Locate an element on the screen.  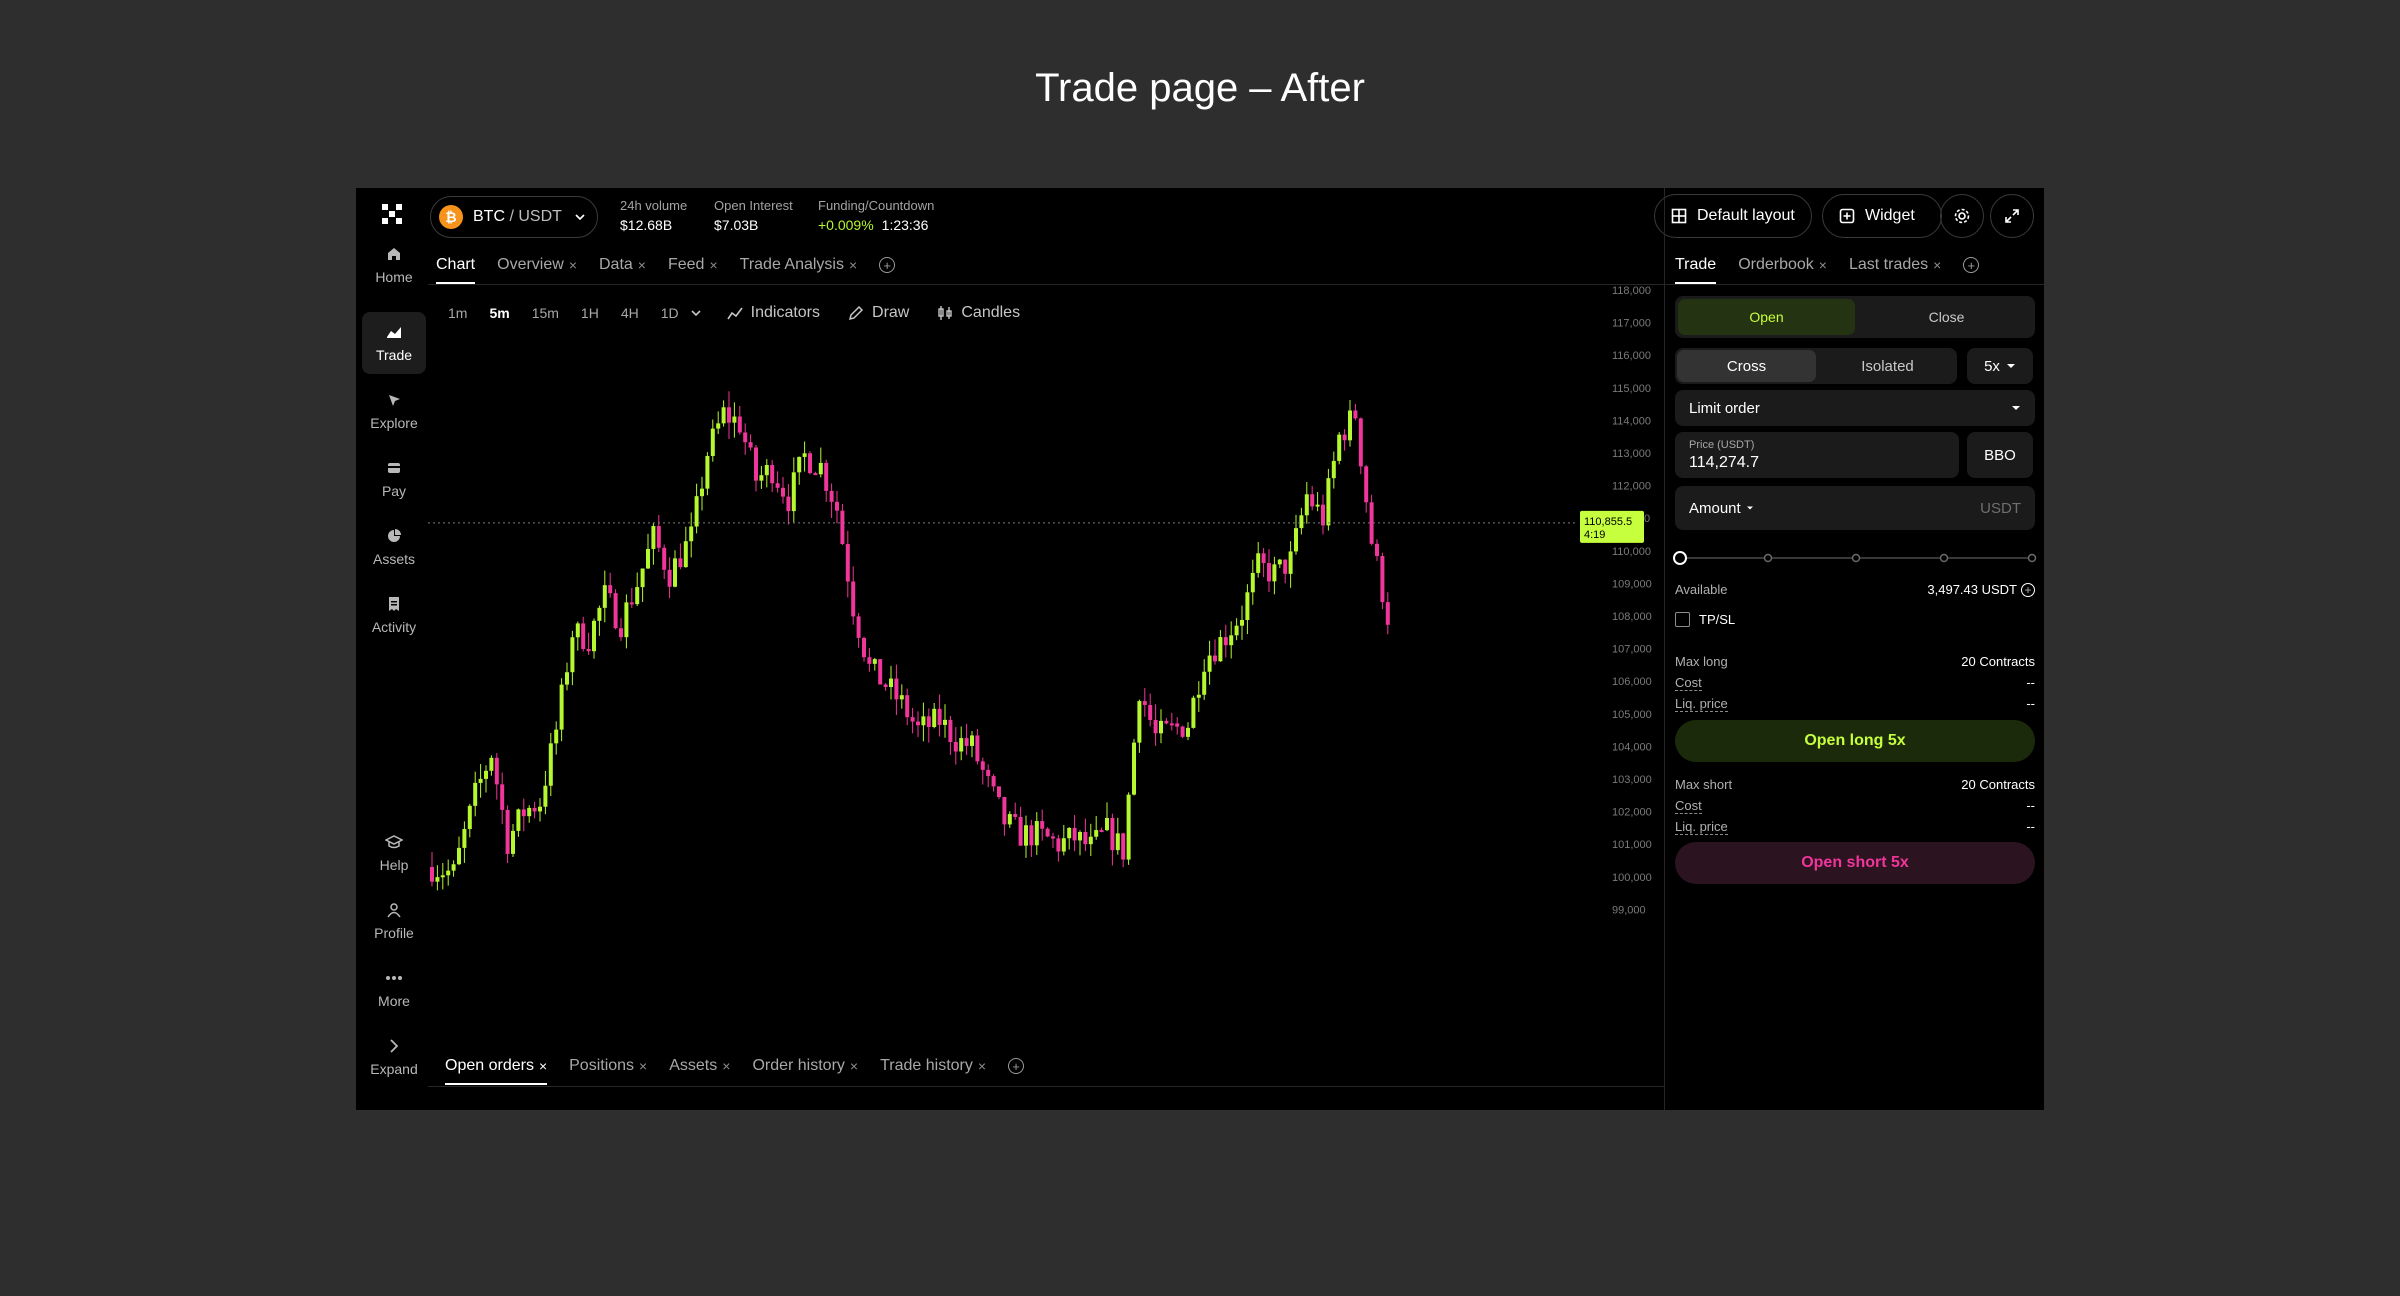
tab-positions: Positions × is located at coordinates (608, 1066).